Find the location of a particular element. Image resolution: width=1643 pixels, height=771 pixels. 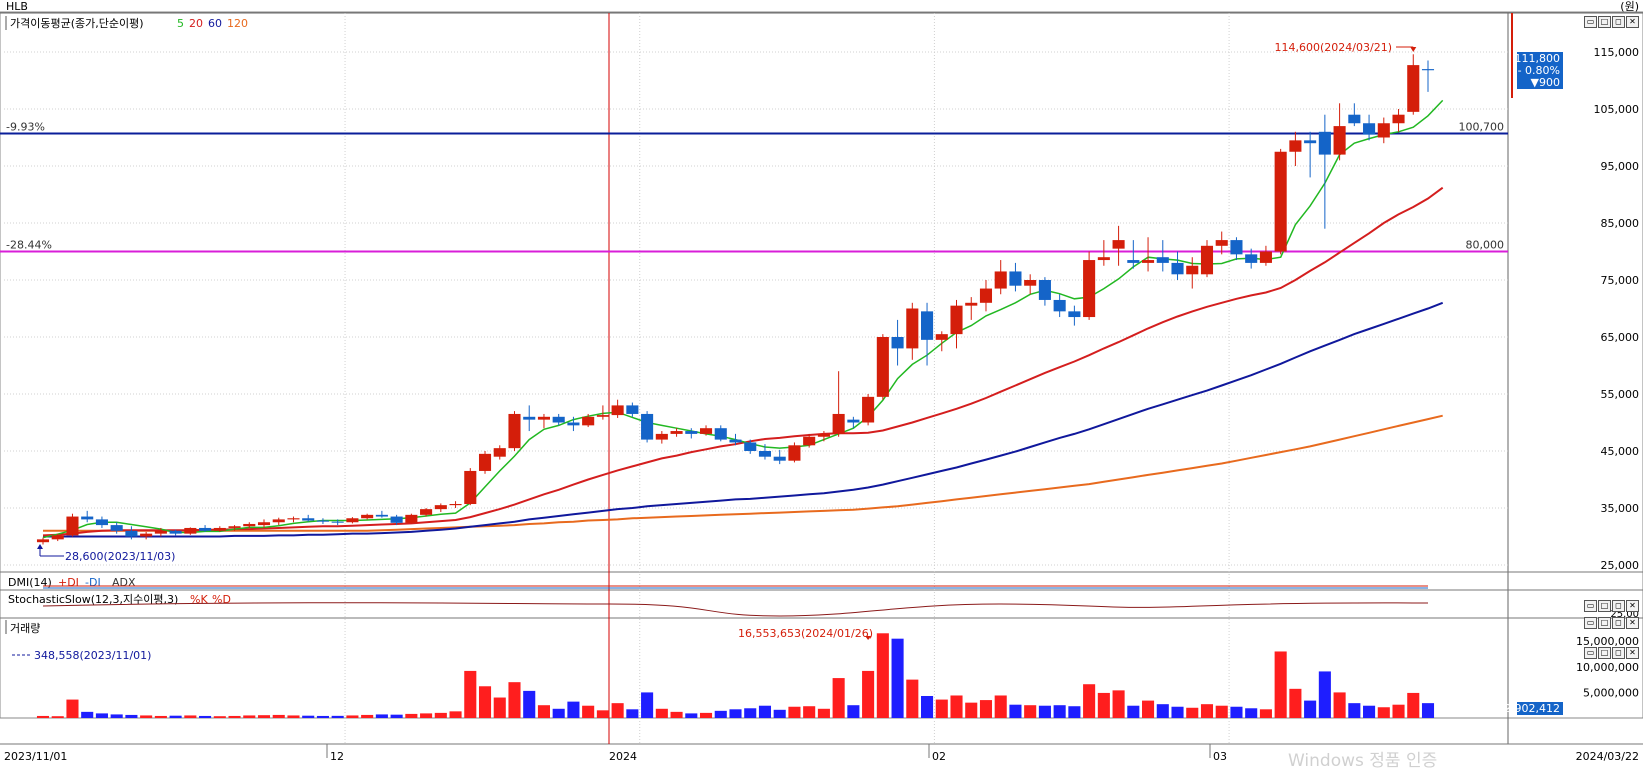

stoch-panel-controls: ▭ □ ◻ ✕ is located at coordinates (1611, 623).